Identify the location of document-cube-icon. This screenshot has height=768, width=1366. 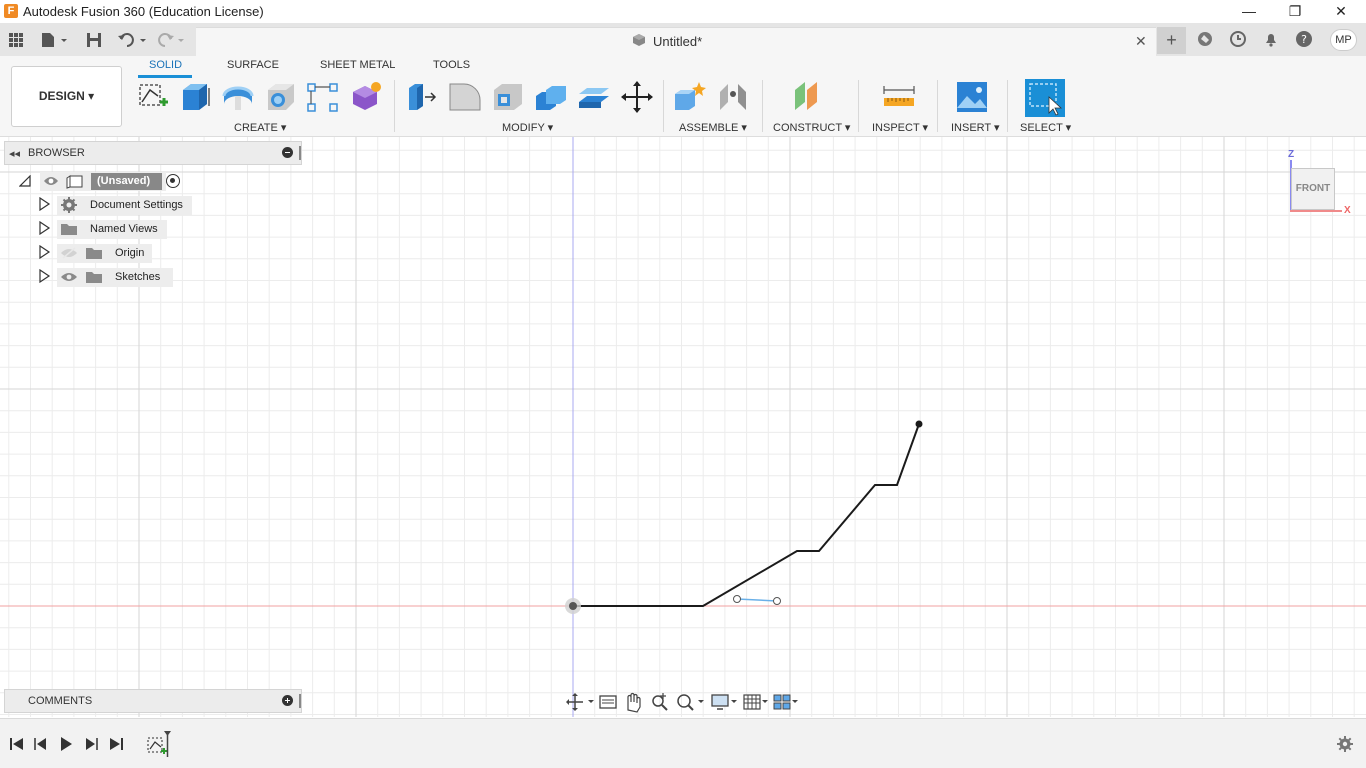
(639, 40).